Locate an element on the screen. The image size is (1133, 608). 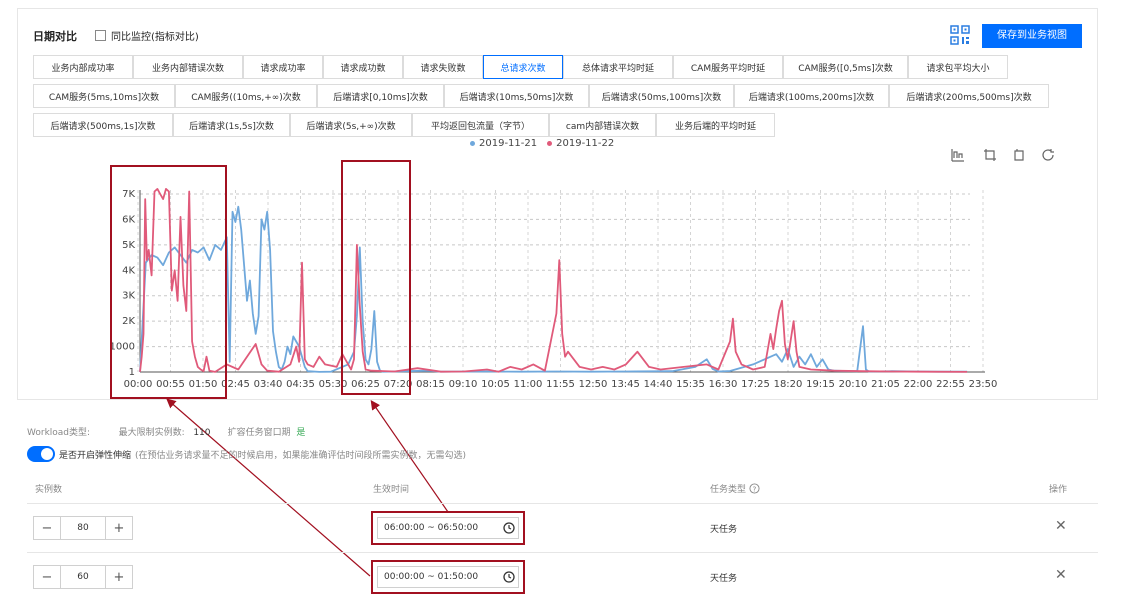
elastic-note: (在预估业务请求量不足的时候启用，如果能准确评估时间段所需实例数，无需勾选) is located at coordinates (301, 455).